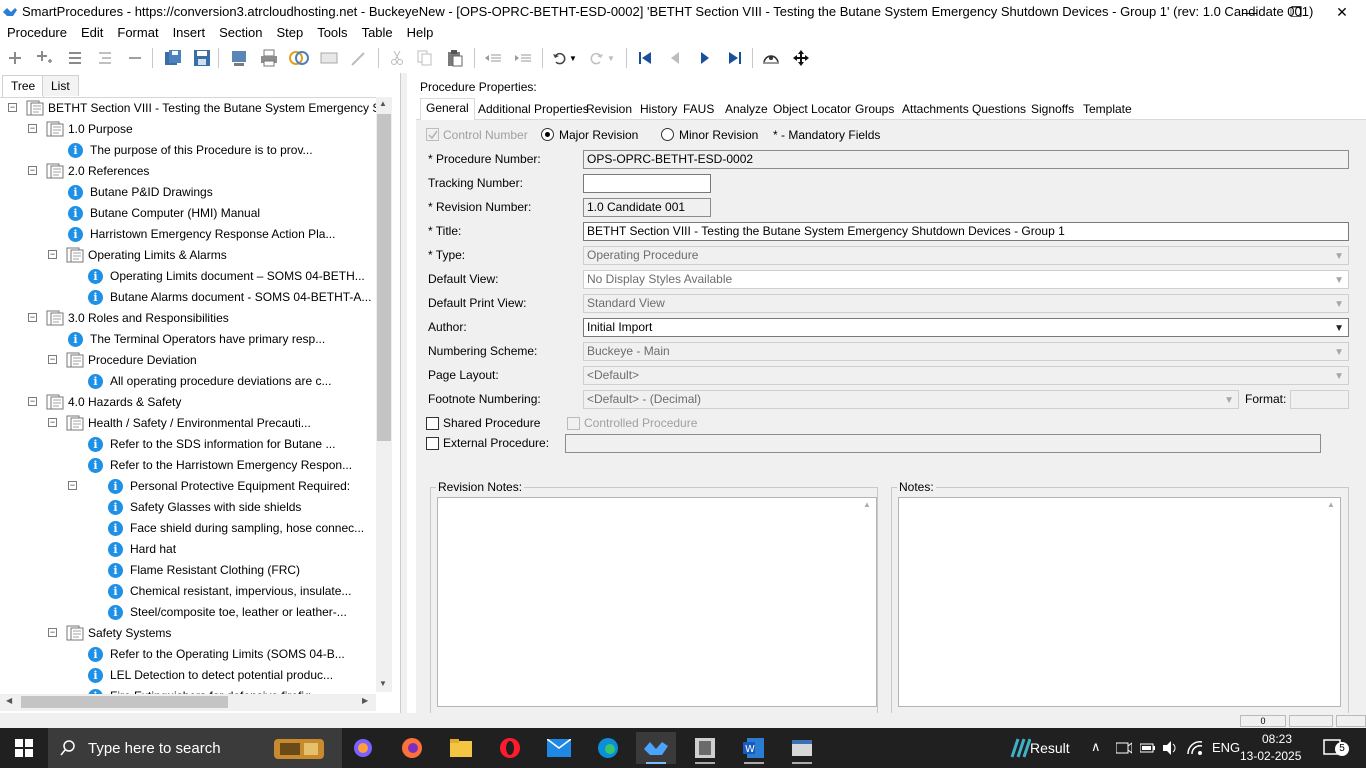  I want to click on control-number-checkbox, so click(432, 134).